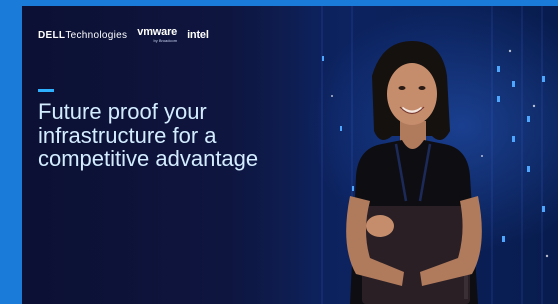 This screenshot has height=304, width=558. What do you see at coordinates (46, 90) in the screenshot?
I see `accent-bar` at bounding box center [46, 90].